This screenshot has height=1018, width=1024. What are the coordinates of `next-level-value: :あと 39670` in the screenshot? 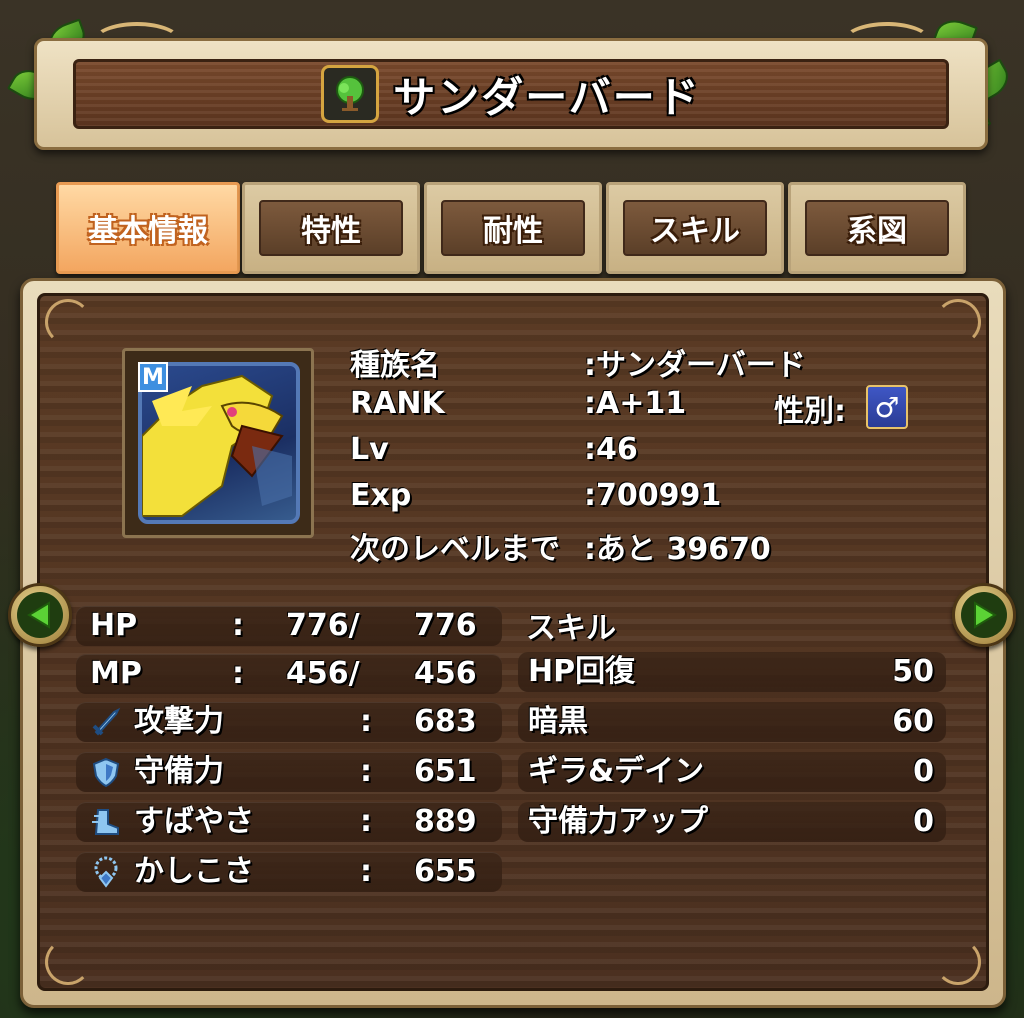 It's located at (677, 549).